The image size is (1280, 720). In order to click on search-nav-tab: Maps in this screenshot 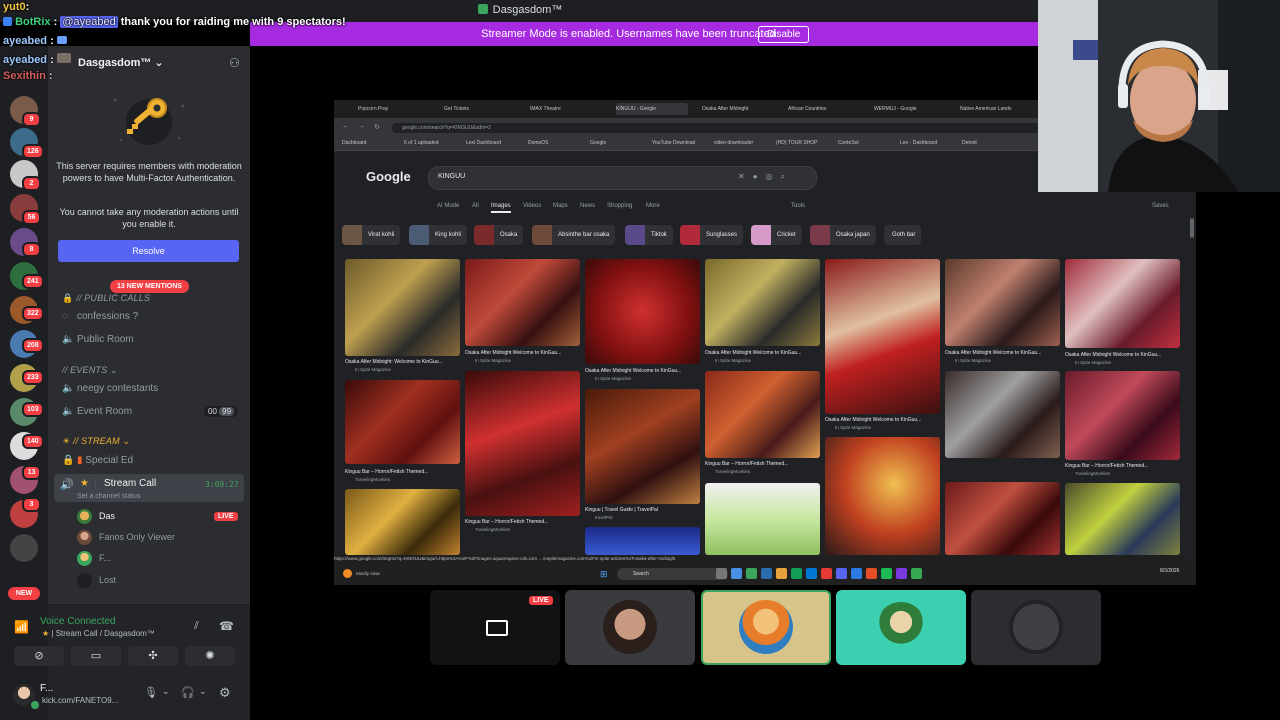, I will do `click(560, 206)`.